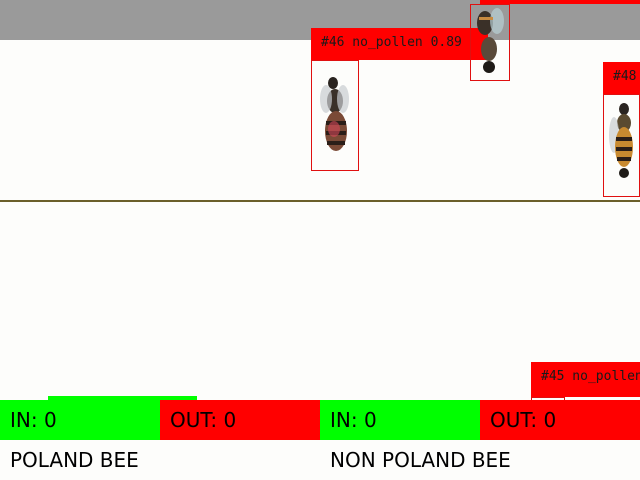 The width and height of the screenshot is (640, 480). What do you see at coordinates (420, 460) in the screenshot?
I see `non-poland-bee-title: NON POLAND BEE` at bounding box center [420, 460].